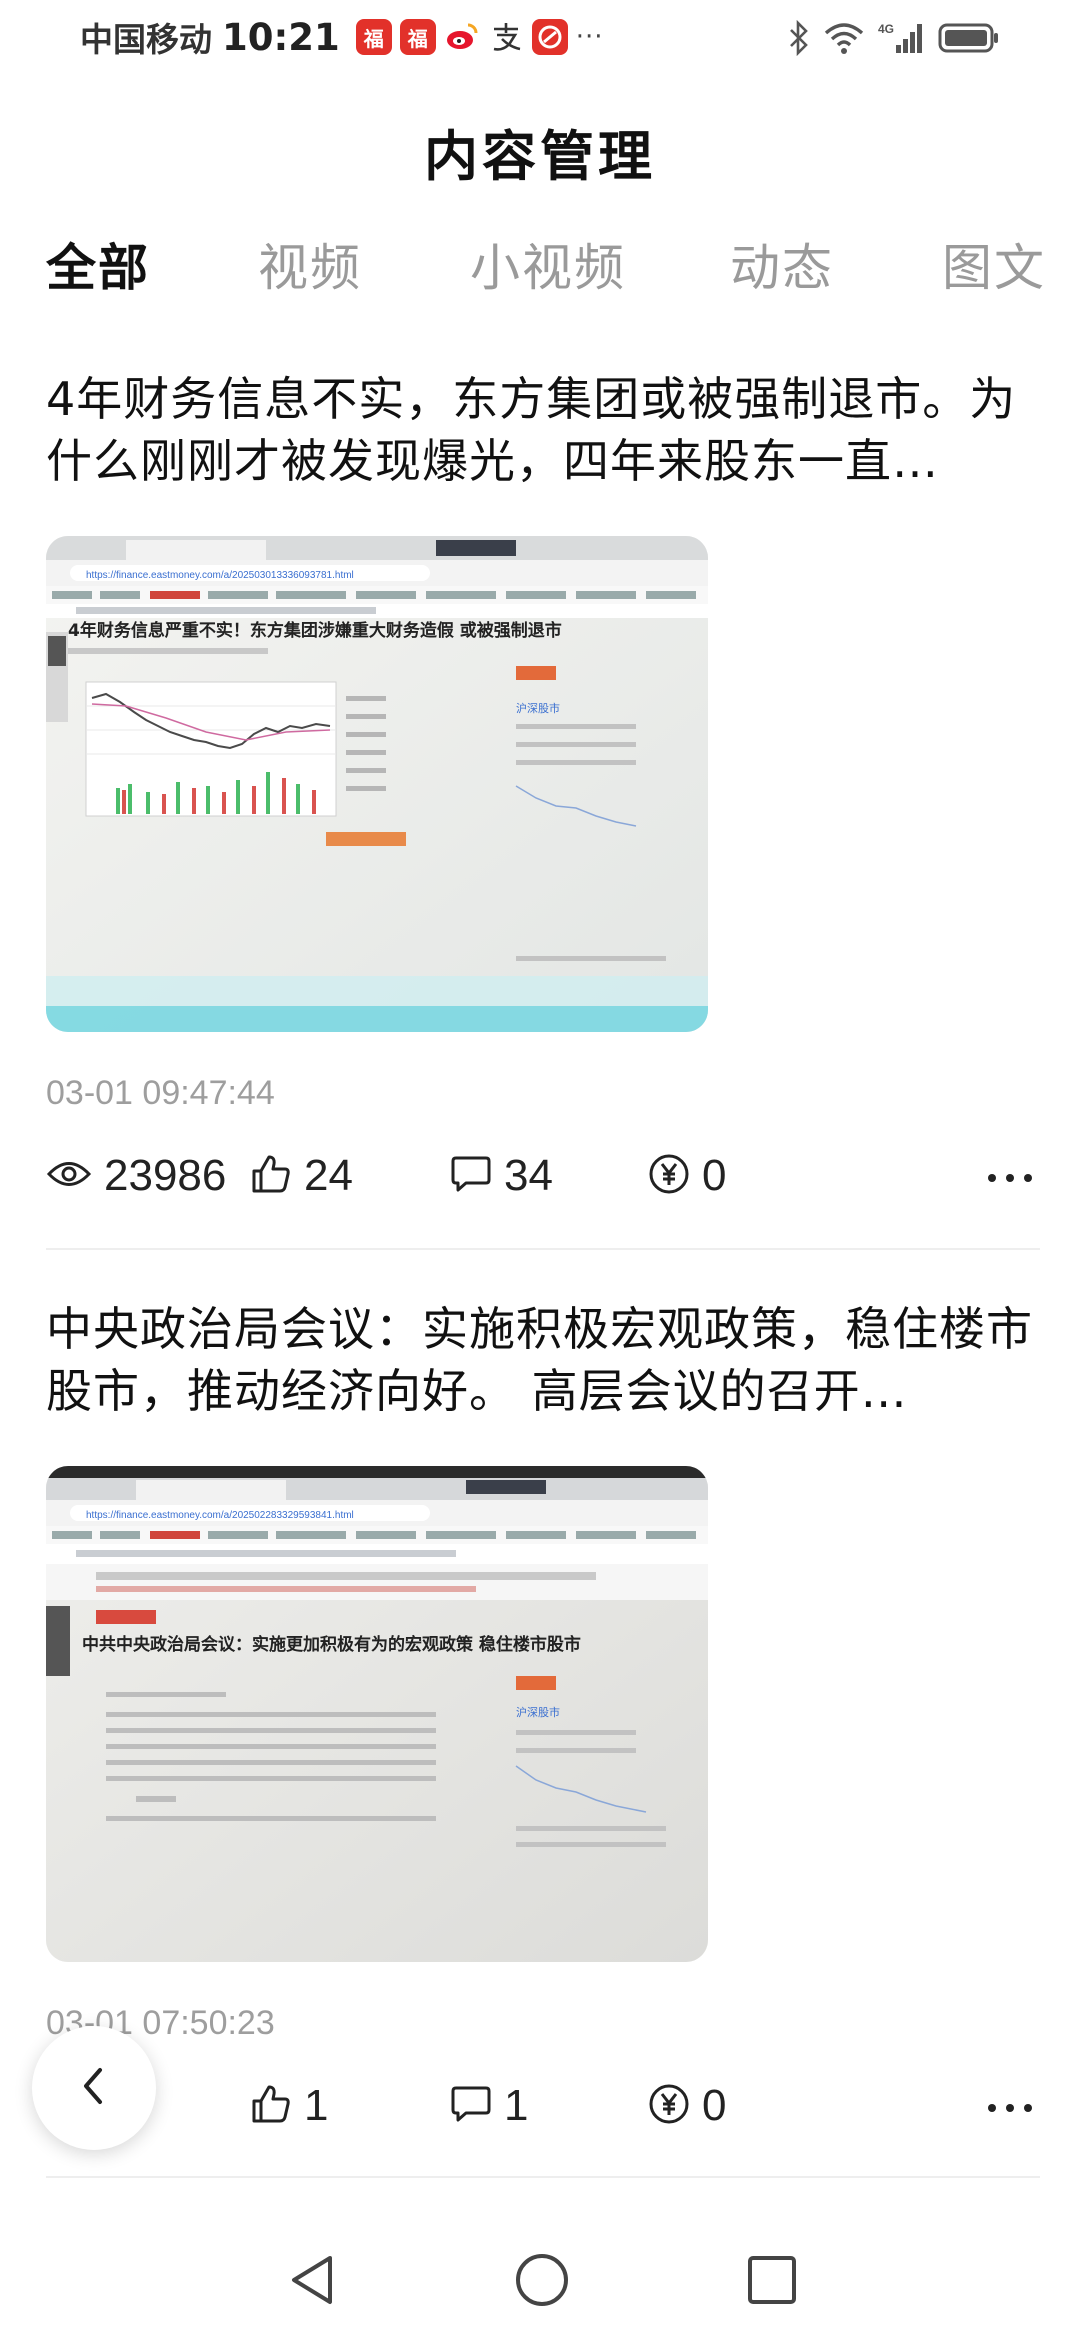  I want to click on likes-stat: 1, so click(289, 2106).